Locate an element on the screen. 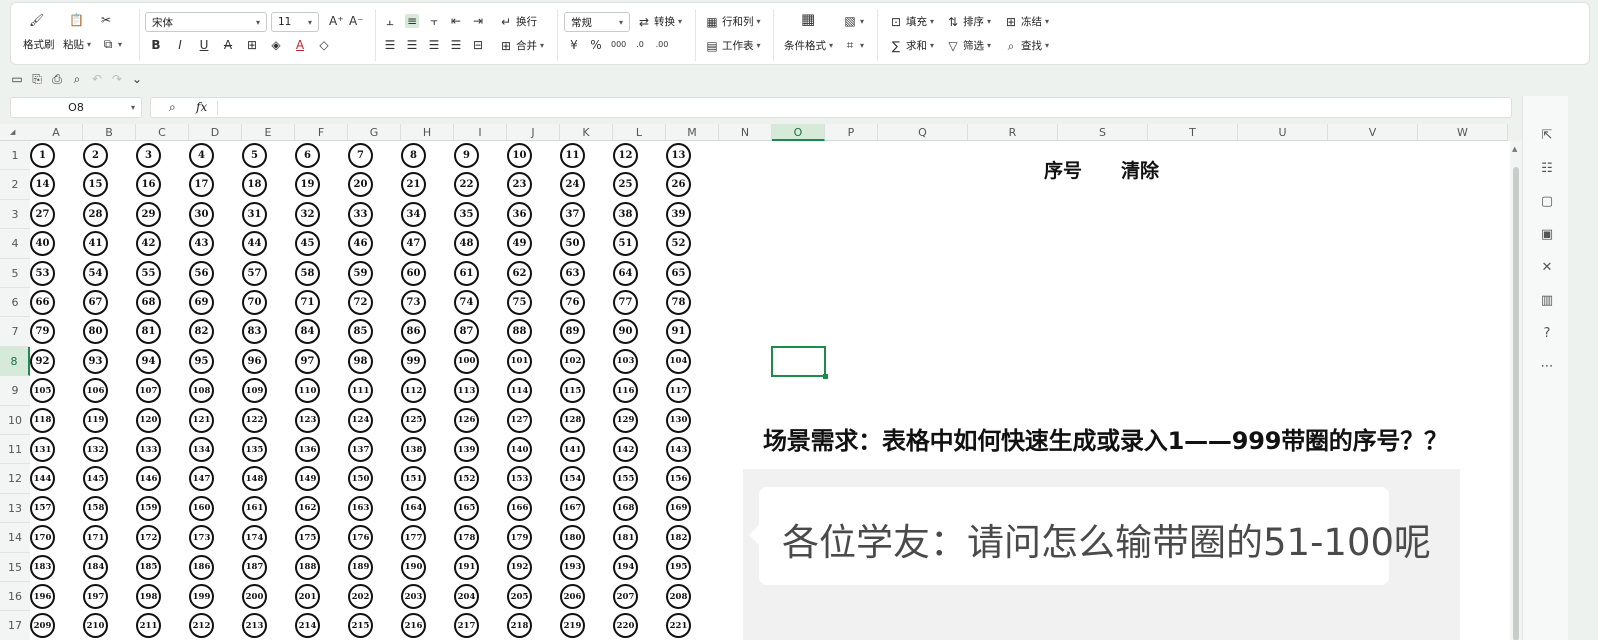 The image size is (1598, 640). column-header-m: M is located at coordinates (692, 132).